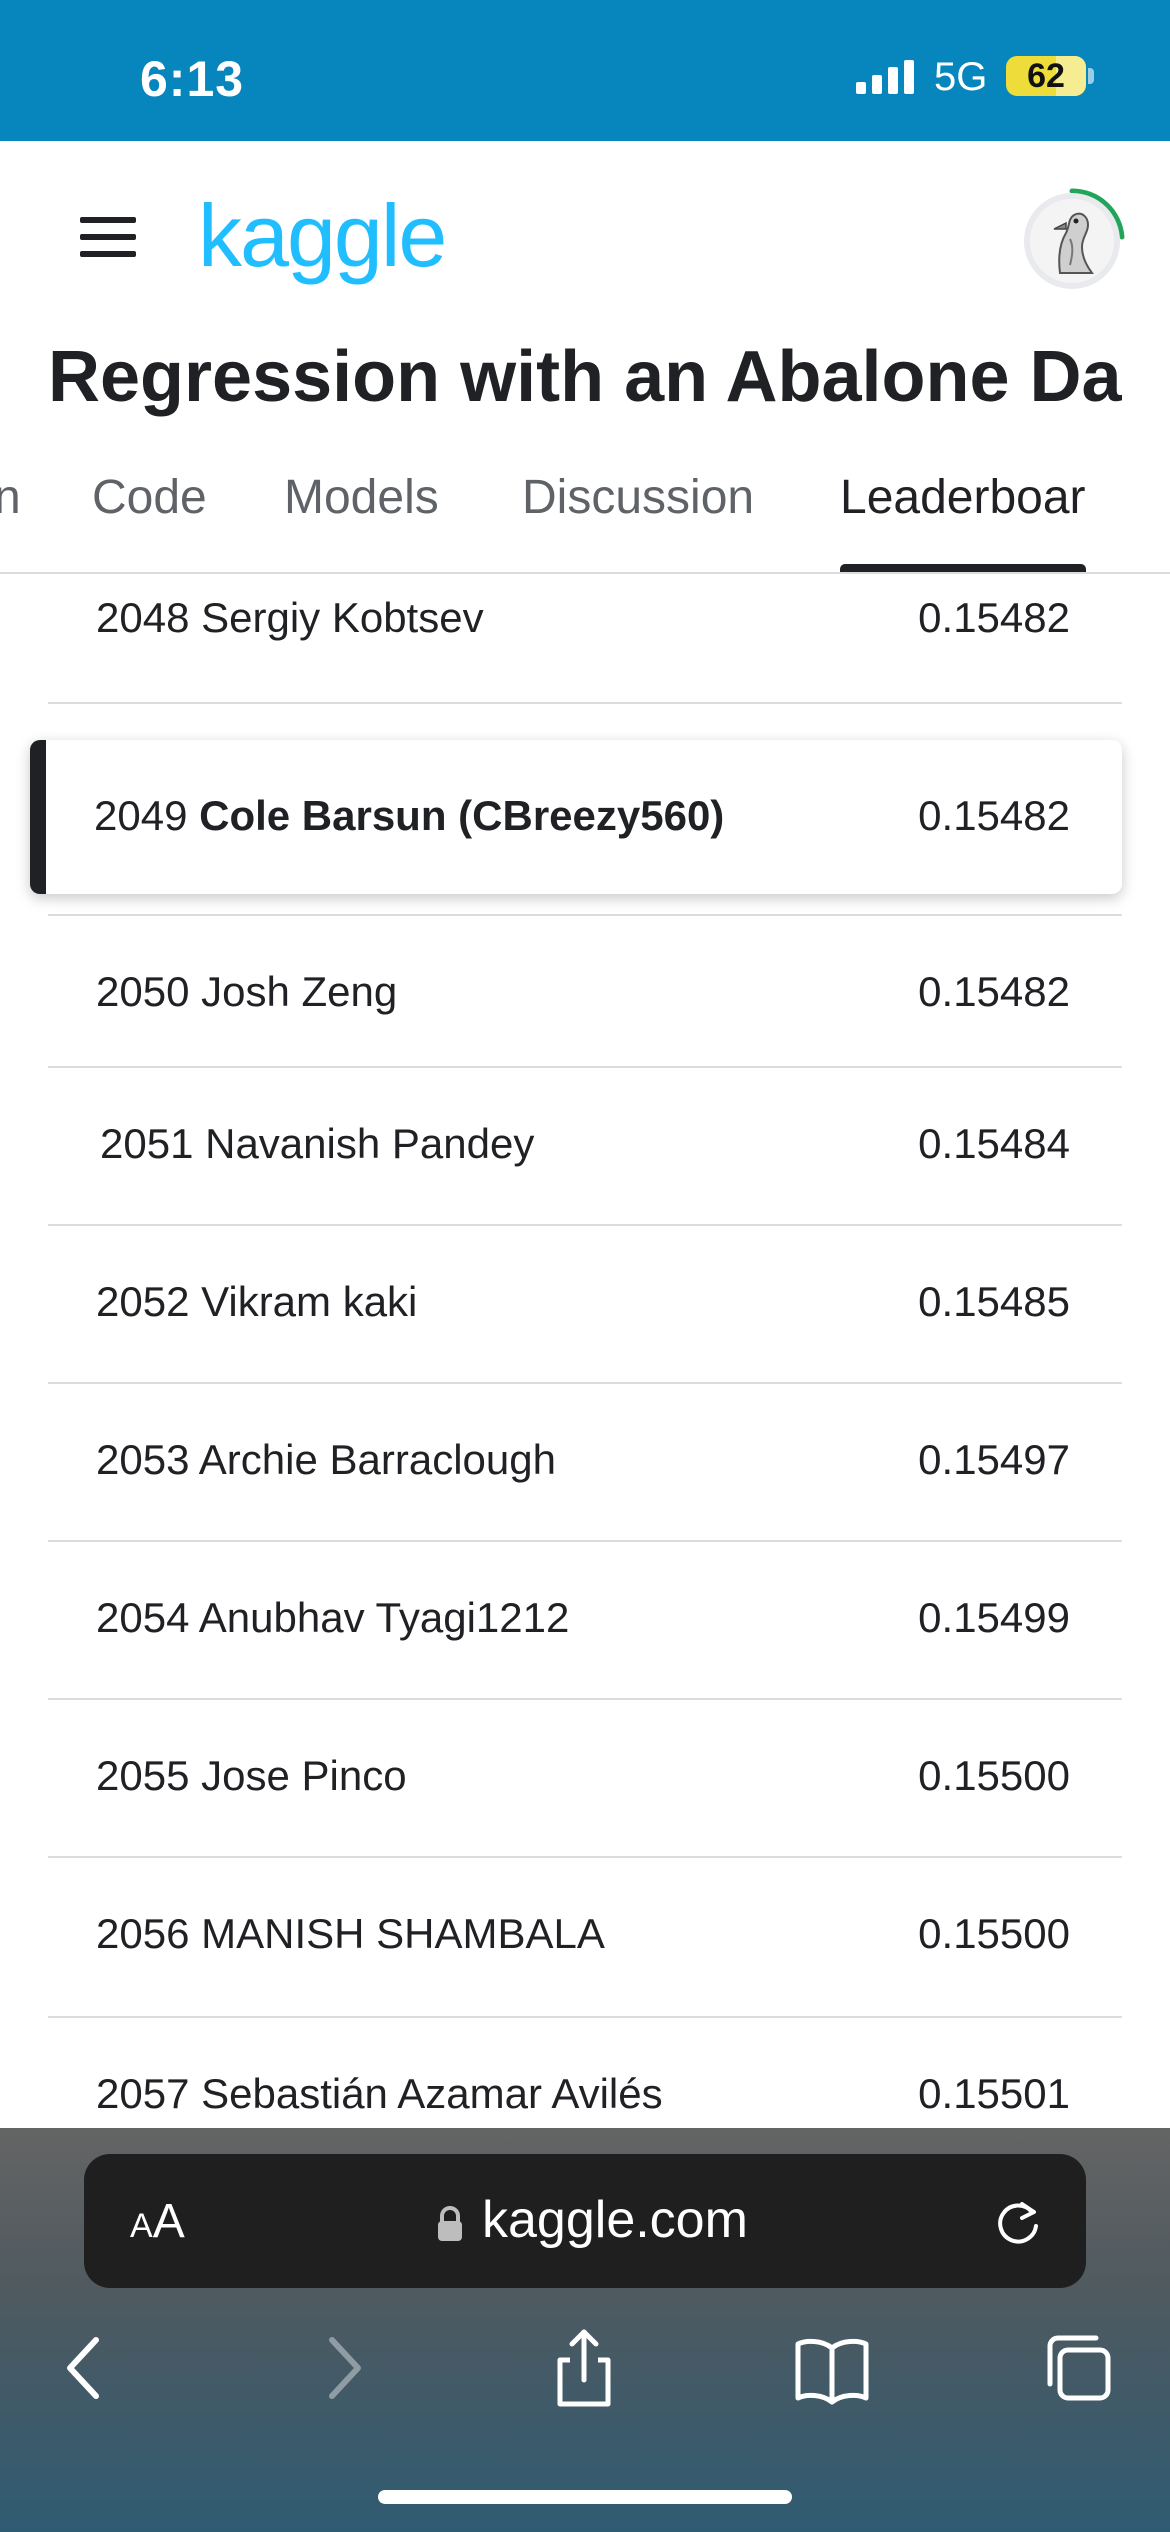 The height and width of the screenshot is (2532, 1170). I want to click on rank-and-name: 2049 Cole Barsun (CBreezy560), so click(409, 815).